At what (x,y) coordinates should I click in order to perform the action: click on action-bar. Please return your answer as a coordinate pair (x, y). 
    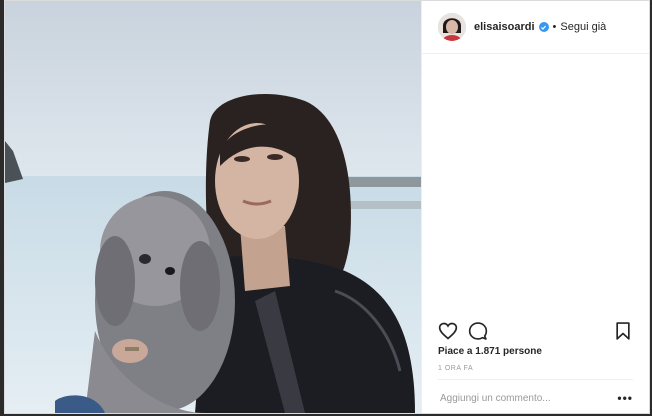
    Looking at the image, I should click on (535, 331).